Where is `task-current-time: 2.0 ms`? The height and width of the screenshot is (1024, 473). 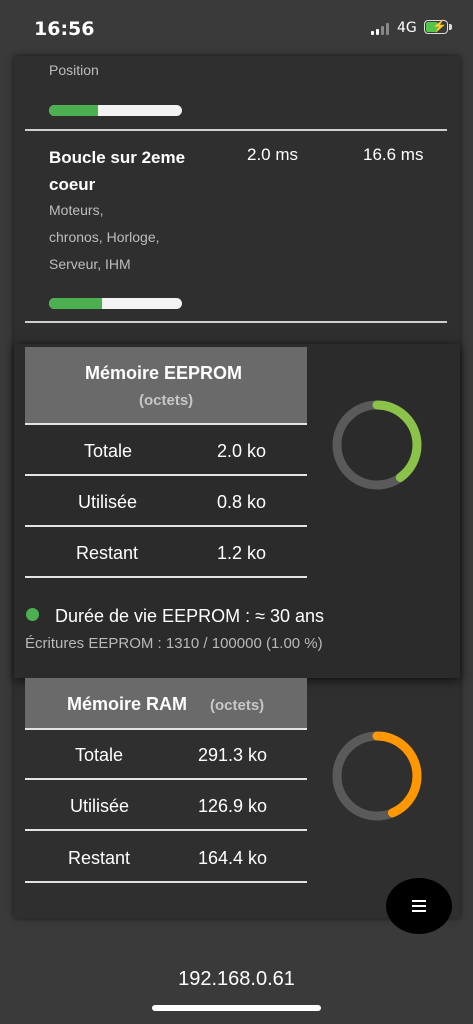 task-current-time: 2.0 ms is located at coordinates (273, 154).